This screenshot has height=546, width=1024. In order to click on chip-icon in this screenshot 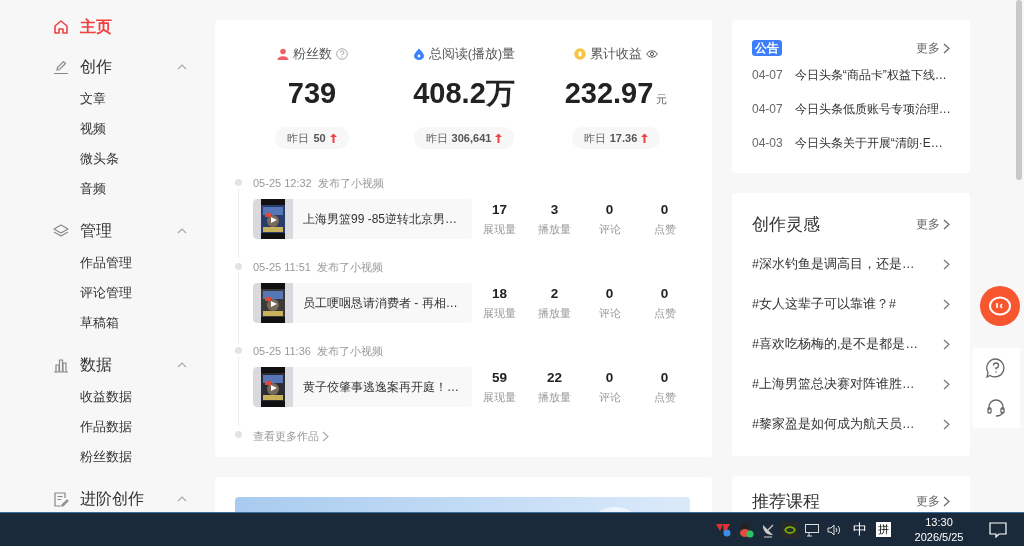, I will do `click(790, 529)`.